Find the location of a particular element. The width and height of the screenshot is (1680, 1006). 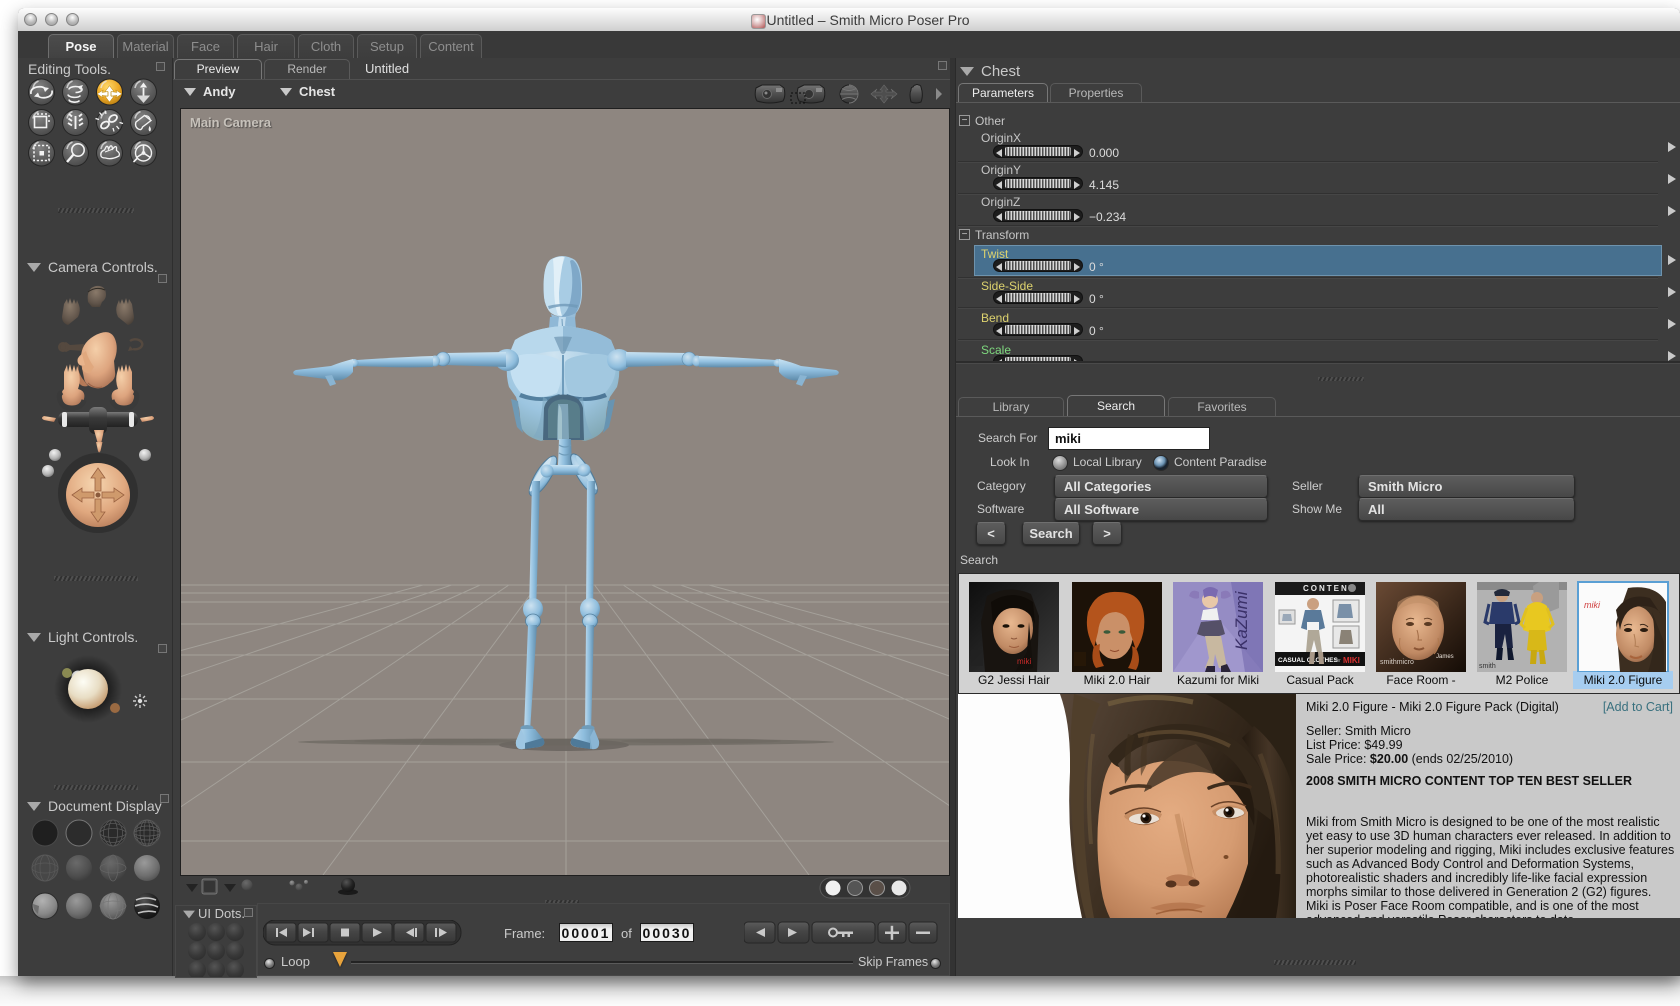

svg-text: James is located at coordinates (1445, 657).